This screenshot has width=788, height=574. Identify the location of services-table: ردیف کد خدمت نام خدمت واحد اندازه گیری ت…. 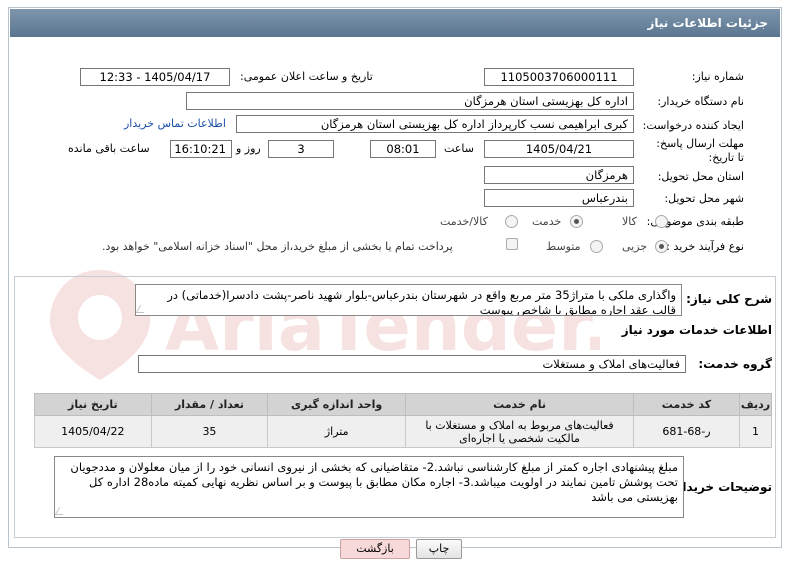
(403, 420).